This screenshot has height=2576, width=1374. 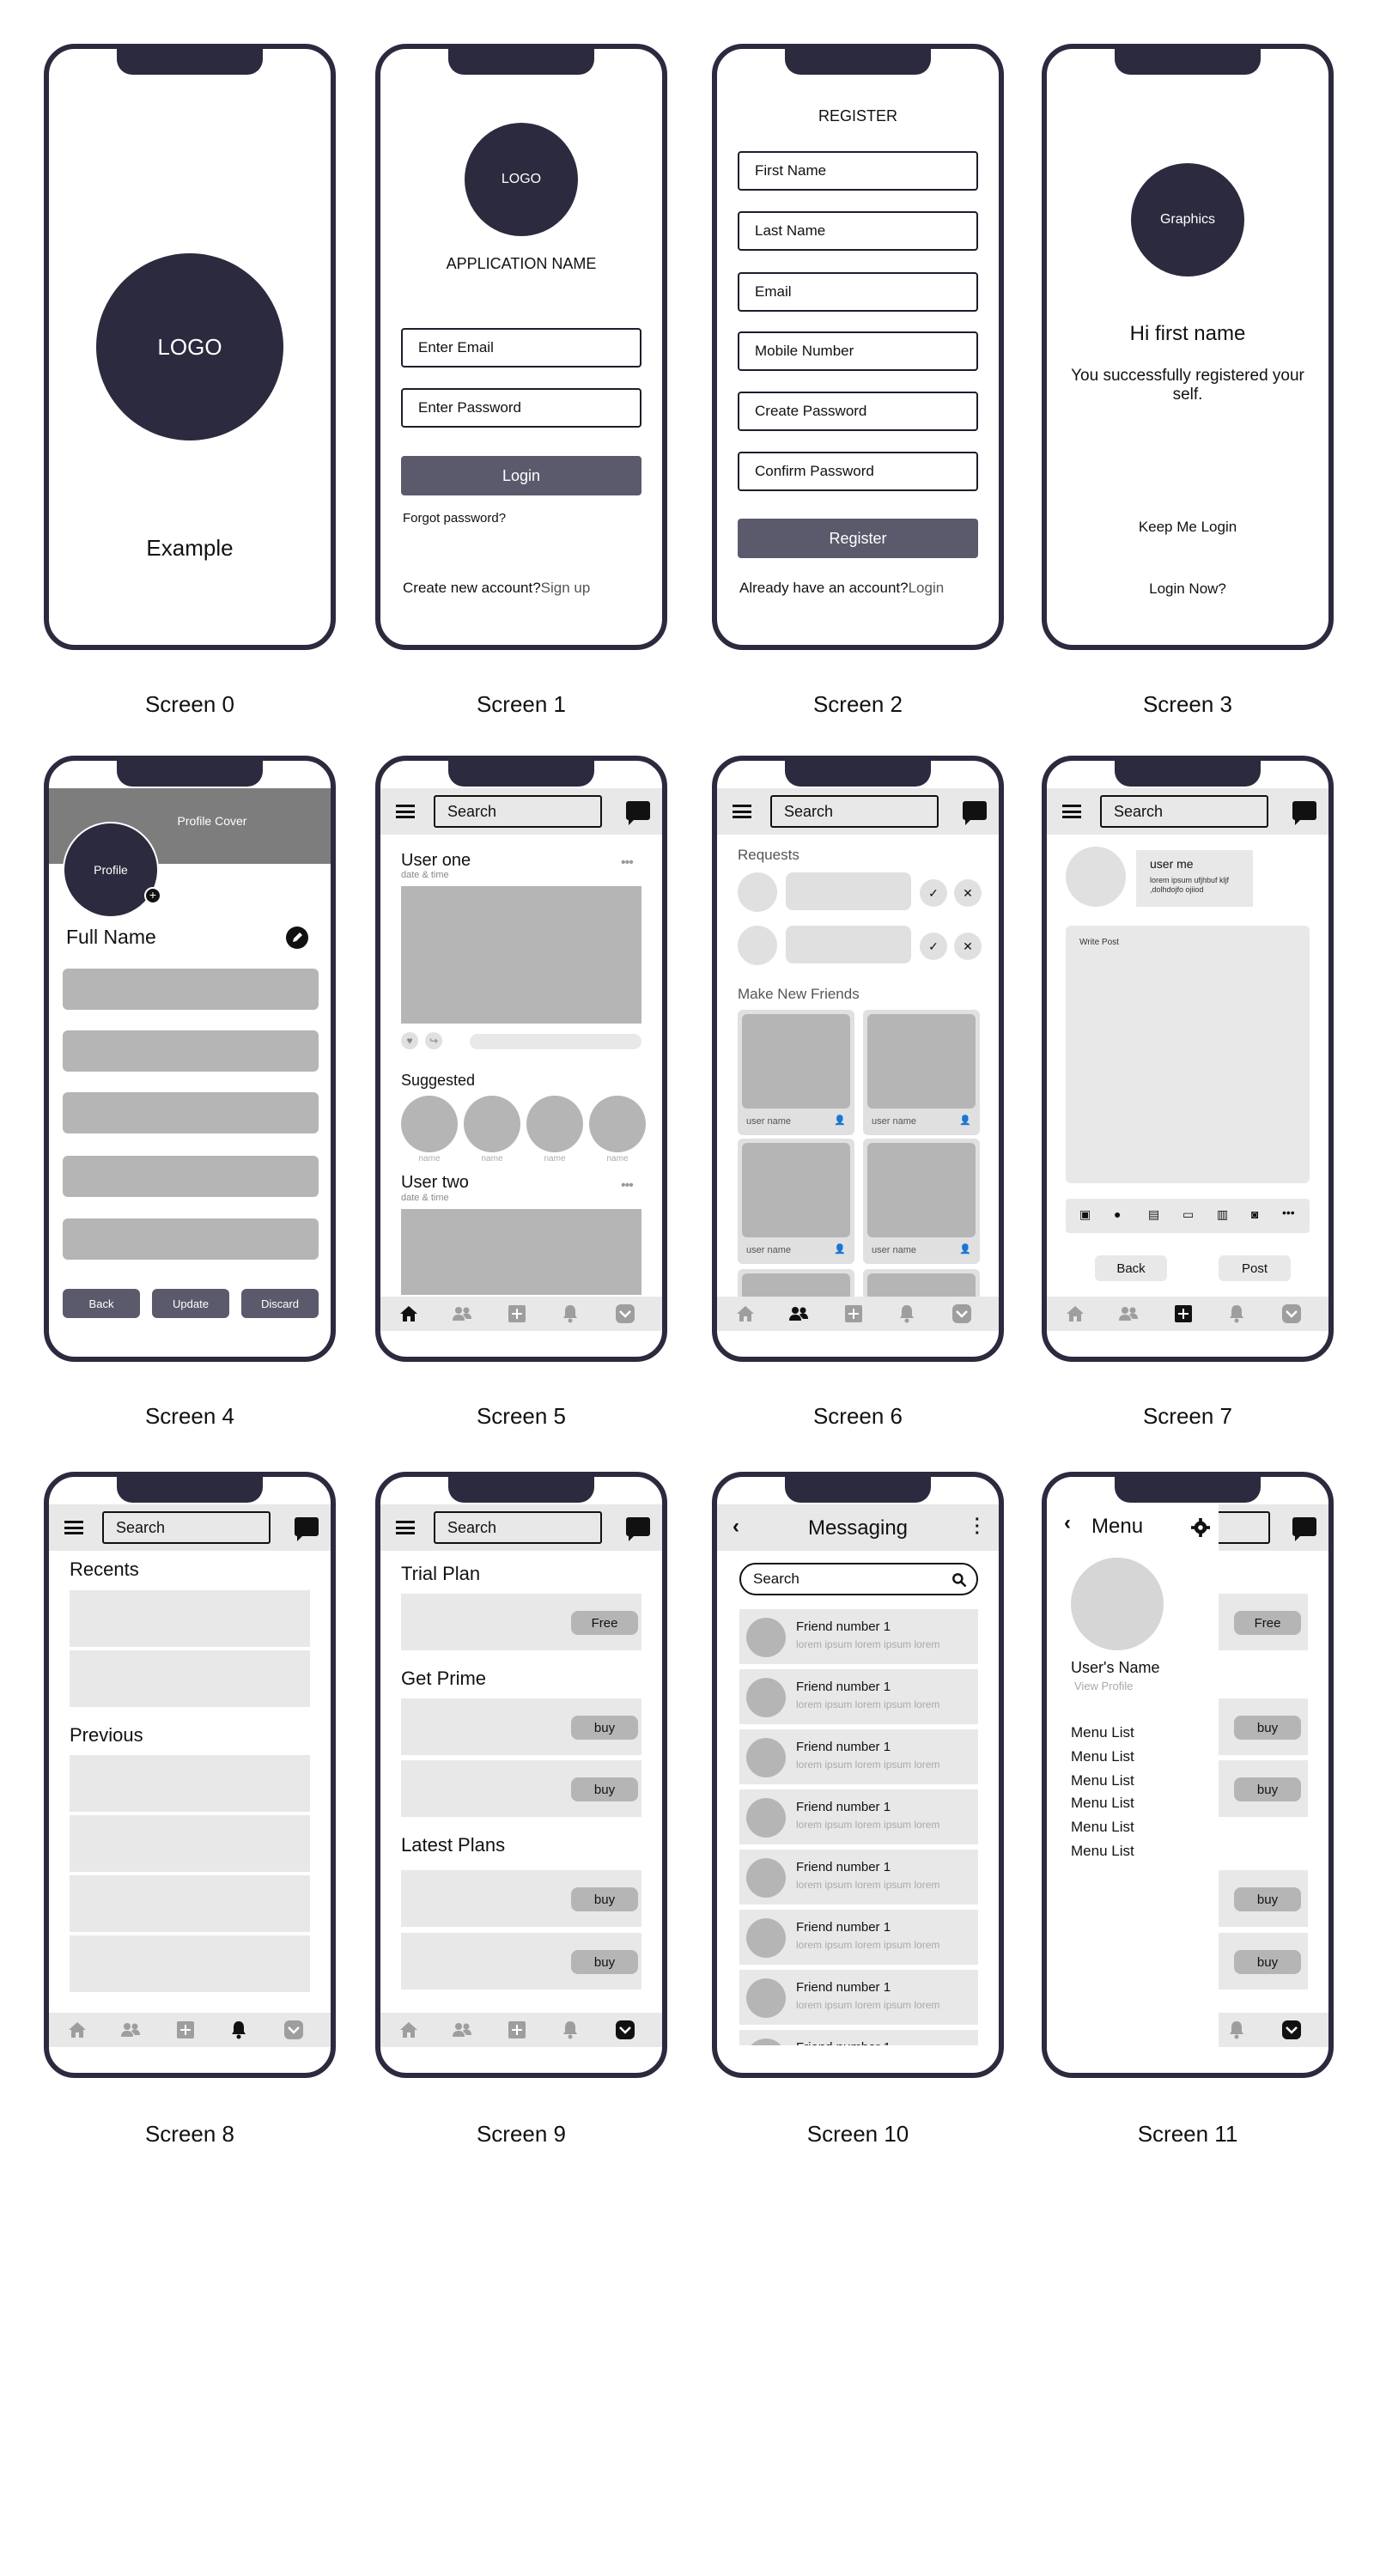 I want to click on keep-me-login: Keep Me Login, so click(x=1187, y=527).